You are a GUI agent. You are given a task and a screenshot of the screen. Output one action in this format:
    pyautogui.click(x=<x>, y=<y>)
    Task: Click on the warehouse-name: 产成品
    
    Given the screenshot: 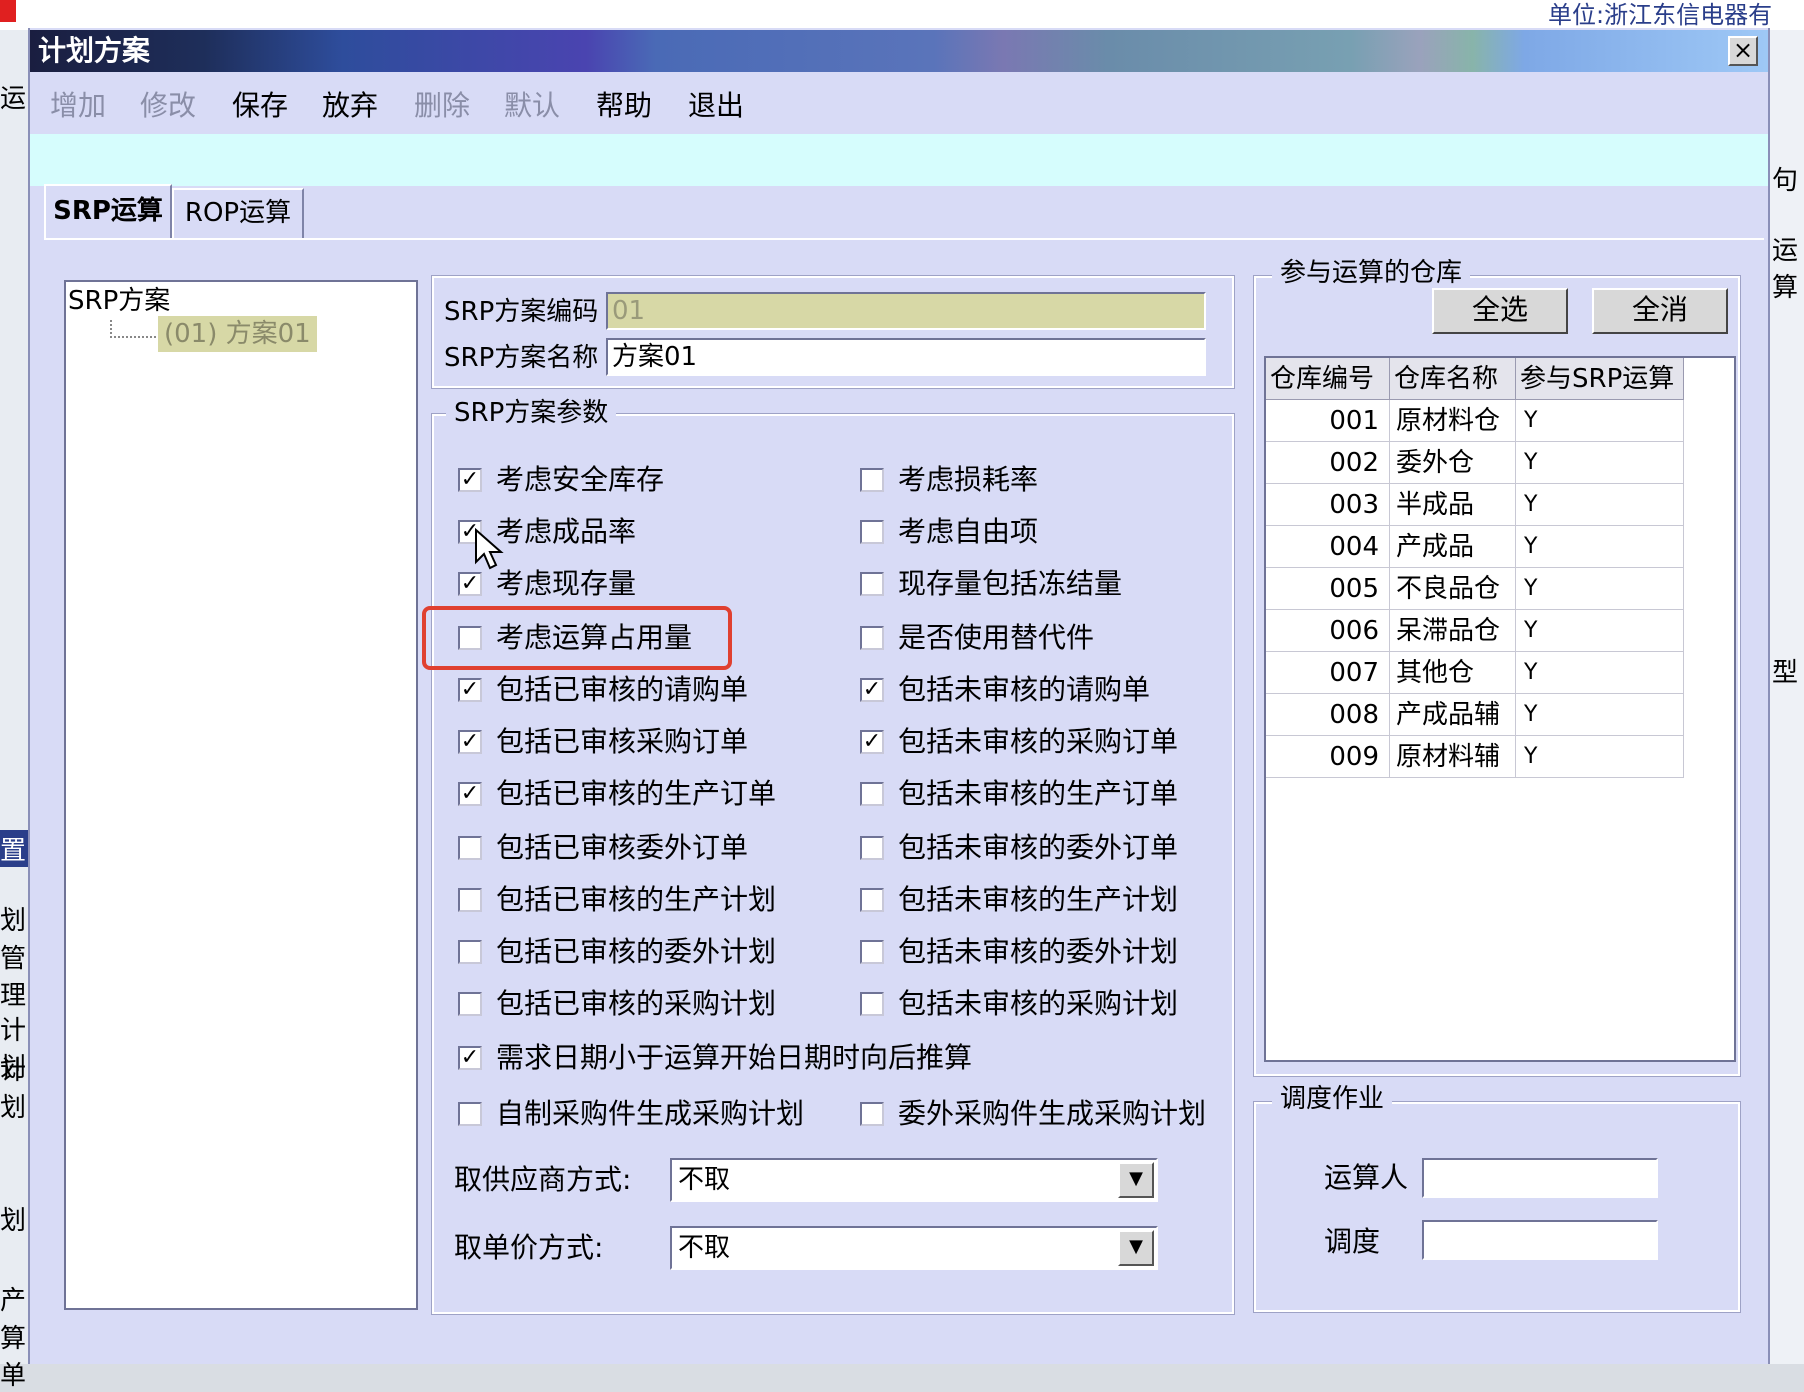 What is the action you would take?
    pyautogui.click(x=1453, y=547)
    